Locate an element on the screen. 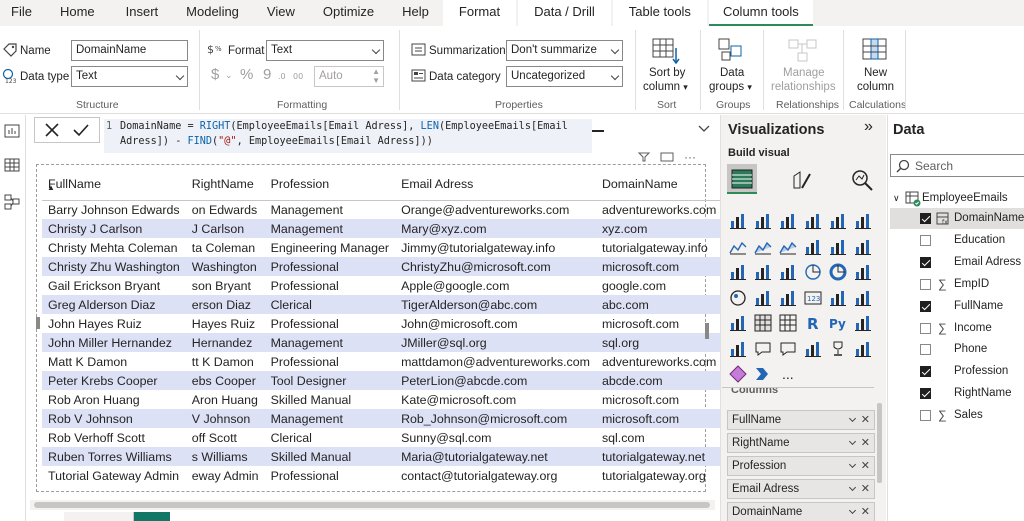 Image resolution: width=1024 pixels, height=521 pixels. field-well-profession: Profession ✕ is located at coordinates (801, 466).